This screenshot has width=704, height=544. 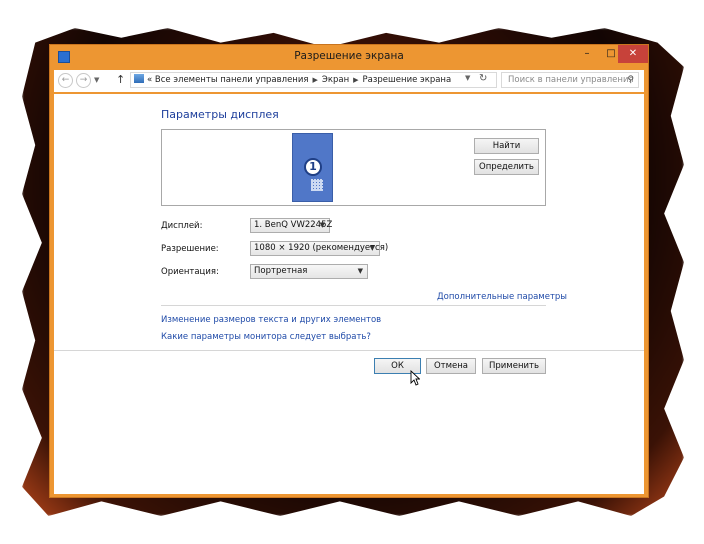 What do you see at coordinates (182, 226) in the screenshot?
I see `display-label: Дисплей:` at bounding box center [182, 226].